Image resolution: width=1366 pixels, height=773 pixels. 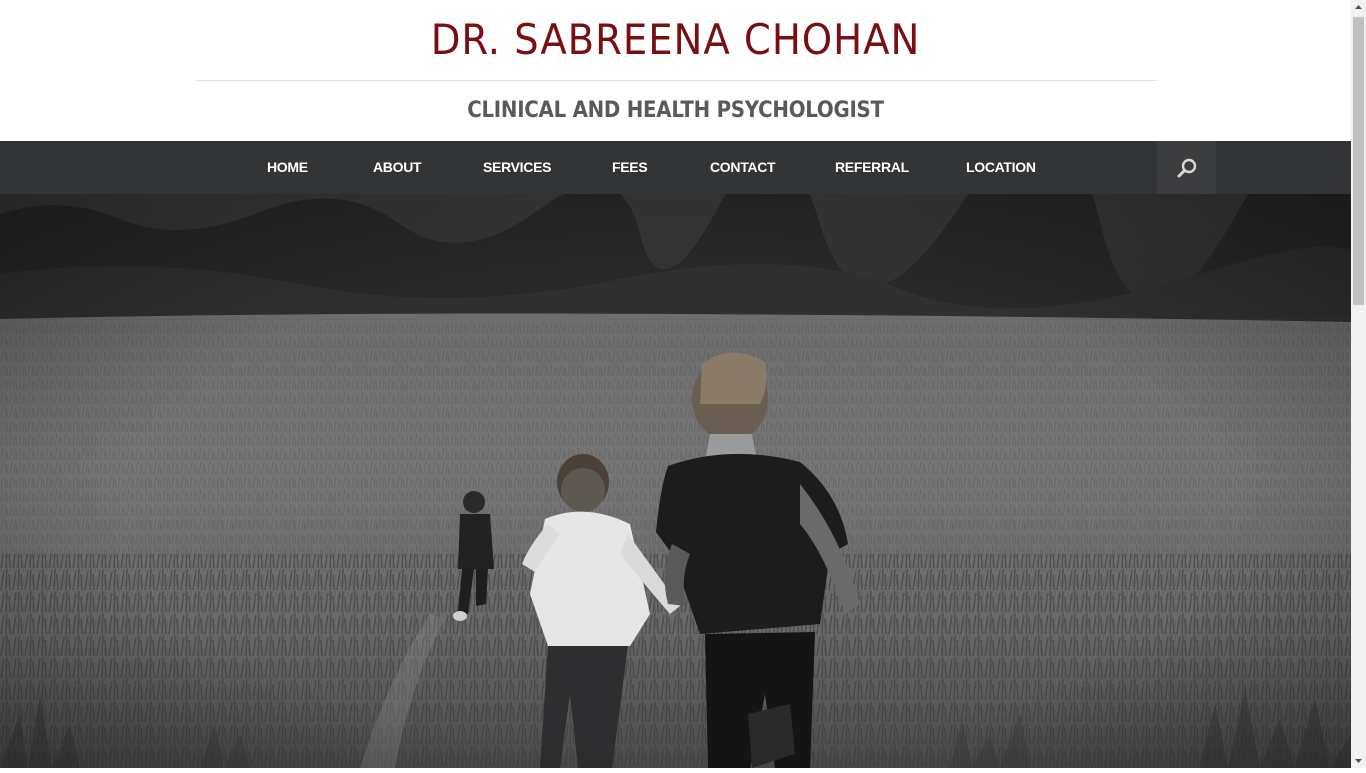 I want to click on scroll-down-arrow-icon, so click(x=1358, y=760).